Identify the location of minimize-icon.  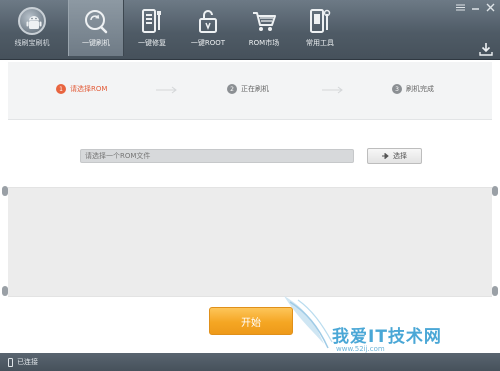
(475, 7).